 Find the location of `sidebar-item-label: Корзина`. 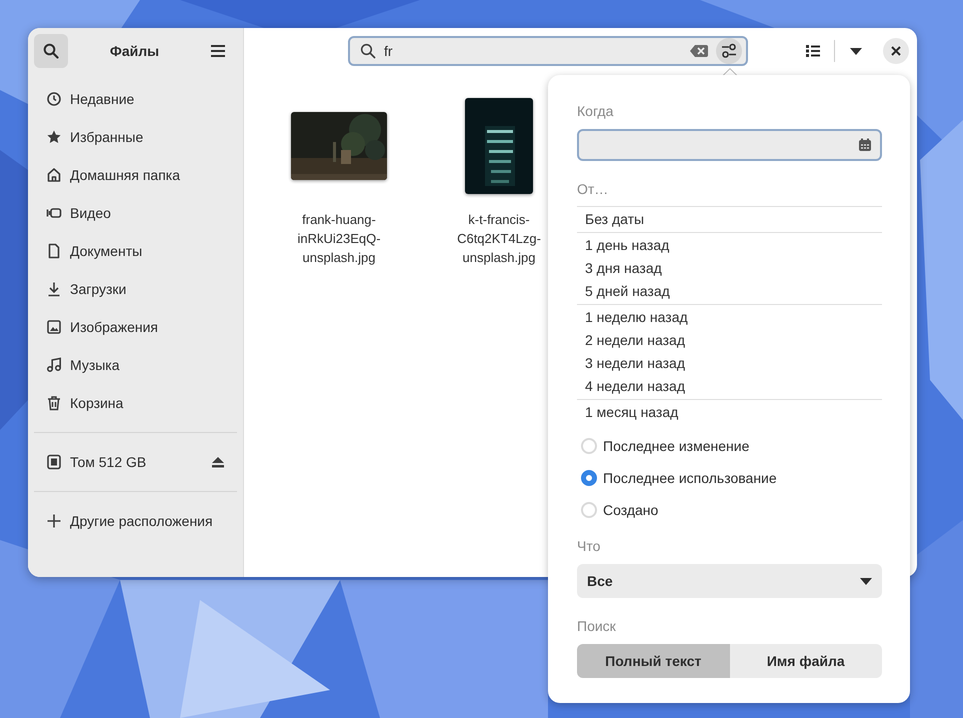

sidebar-item-label: Корзина is located at coordinates (97, 403).